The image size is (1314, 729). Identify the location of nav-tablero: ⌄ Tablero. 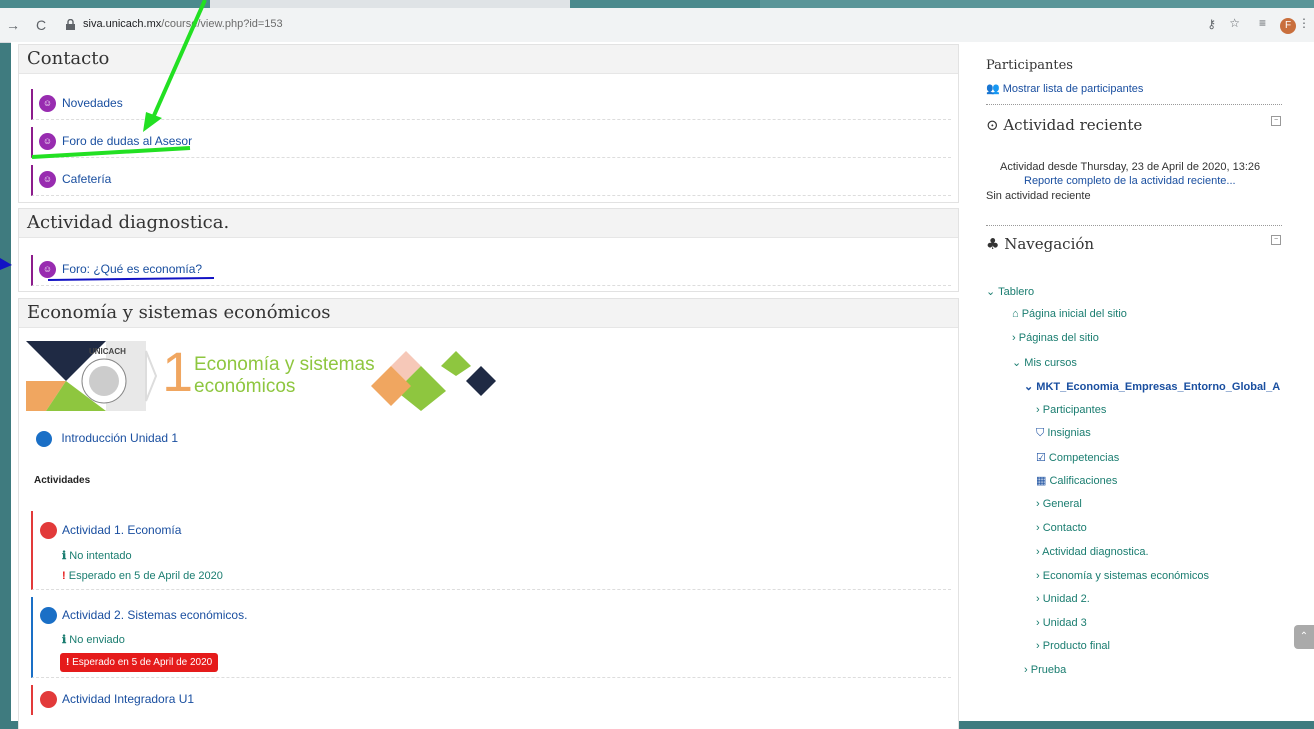
(1010, 291).